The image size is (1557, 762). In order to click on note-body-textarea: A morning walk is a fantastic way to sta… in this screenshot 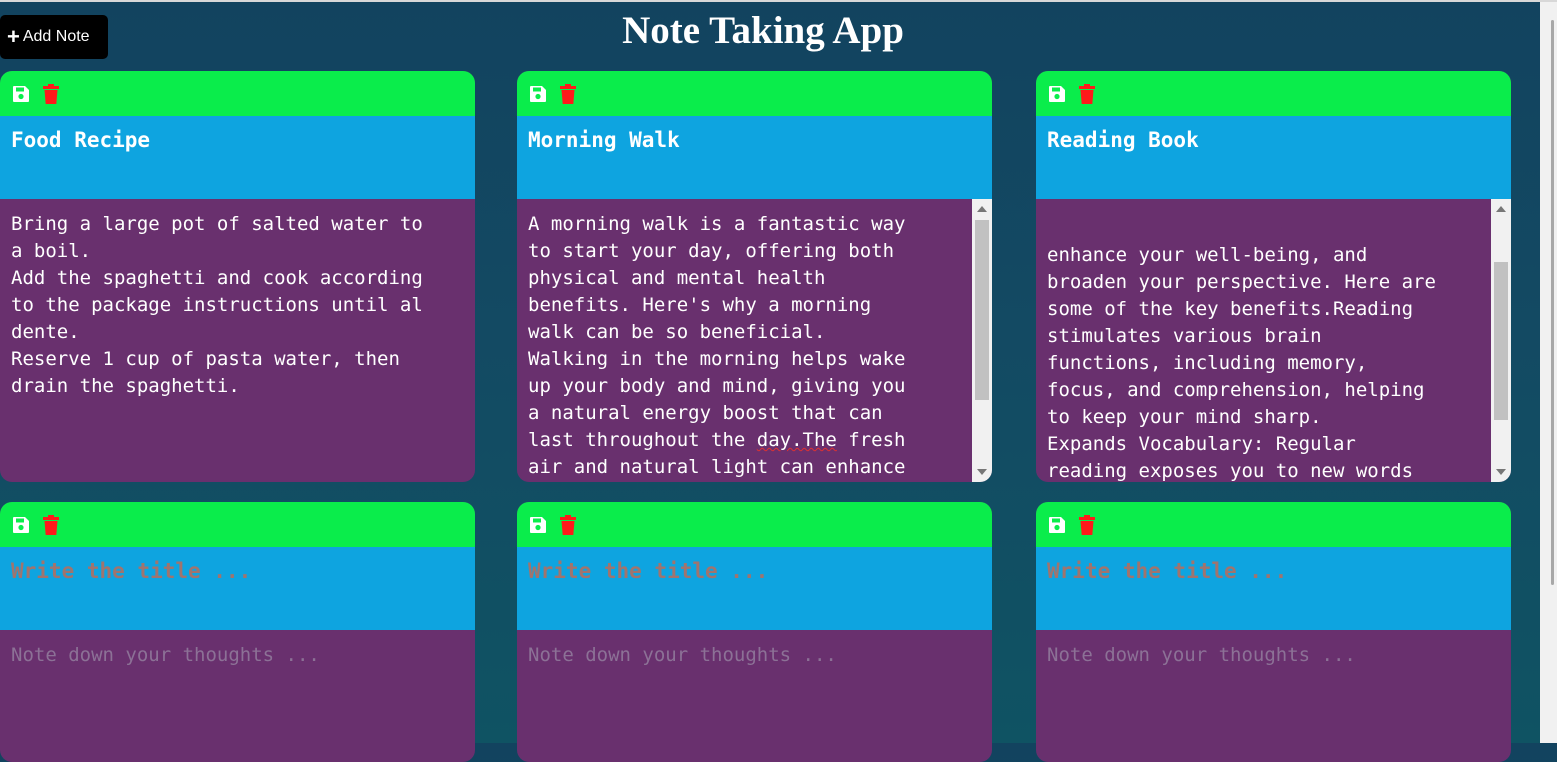, I will do `click(754, 340)`.